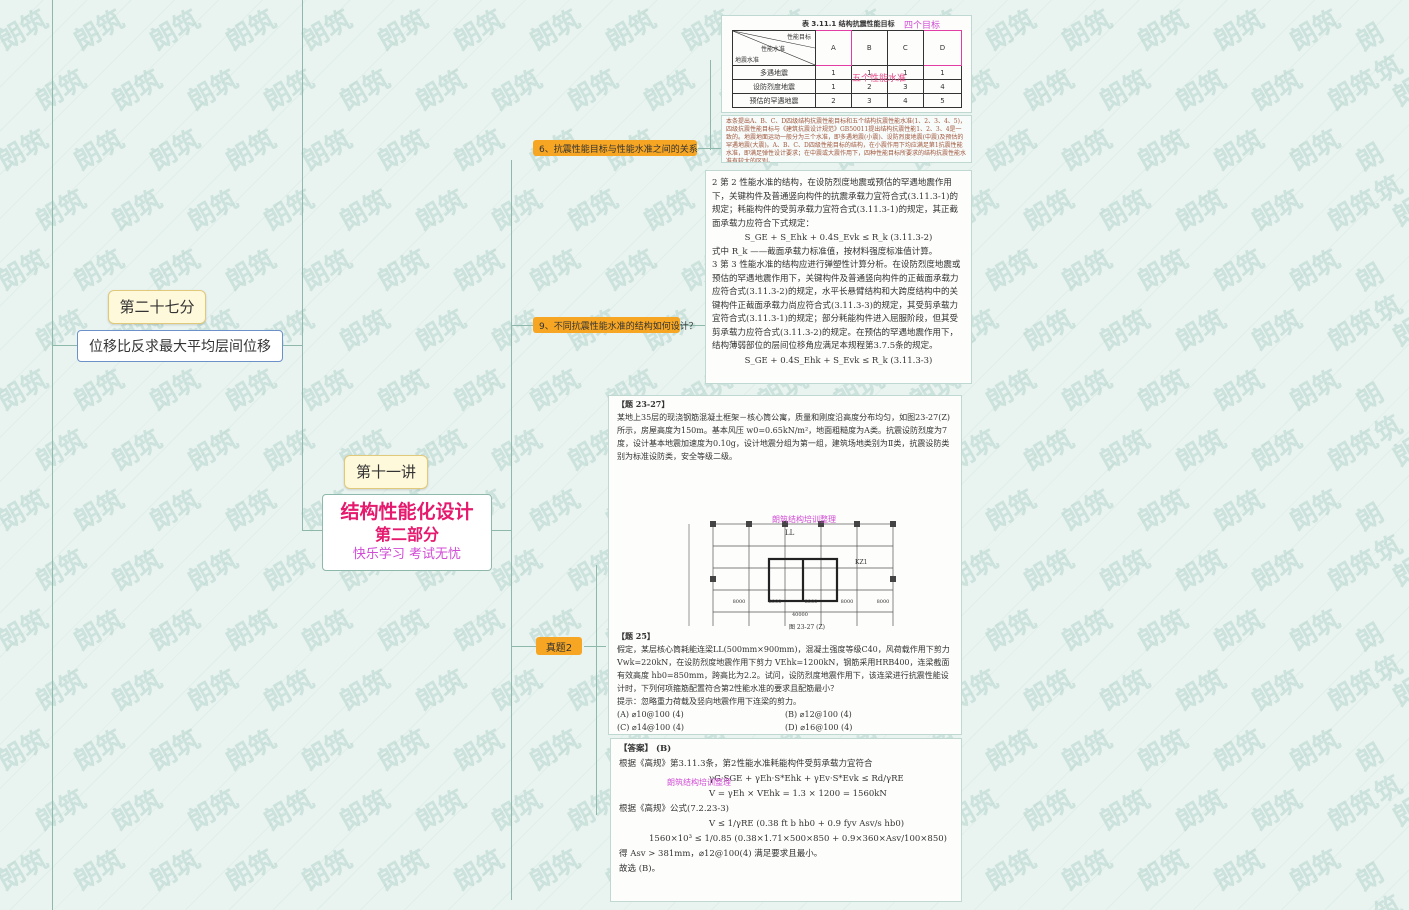 This screenshot has height=910, width=1409. Describe the element at coordinates (701, 727) in the screenshot. I see `option-c: (C) ⌀14@100 (4)` at that location.